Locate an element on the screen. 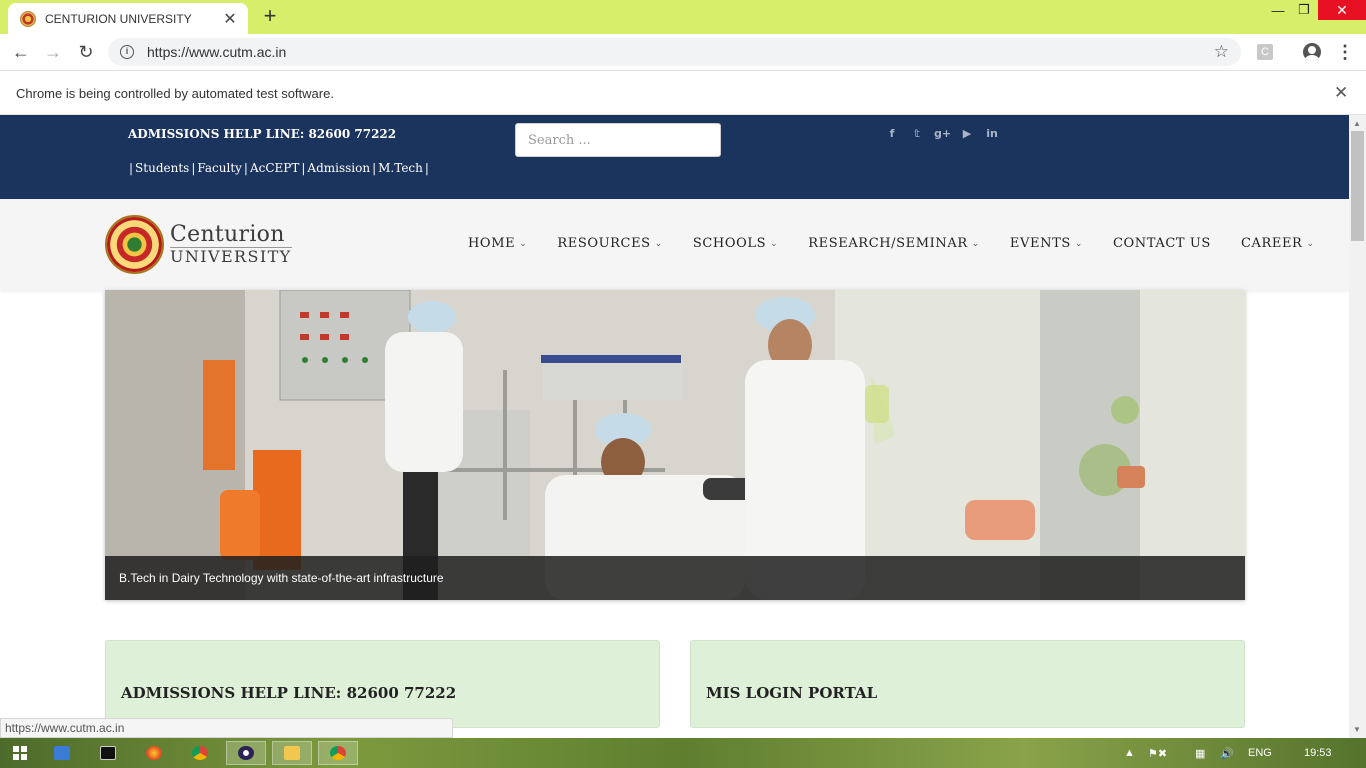  taskbar-chrome-window is located at coordinates (338, 753).